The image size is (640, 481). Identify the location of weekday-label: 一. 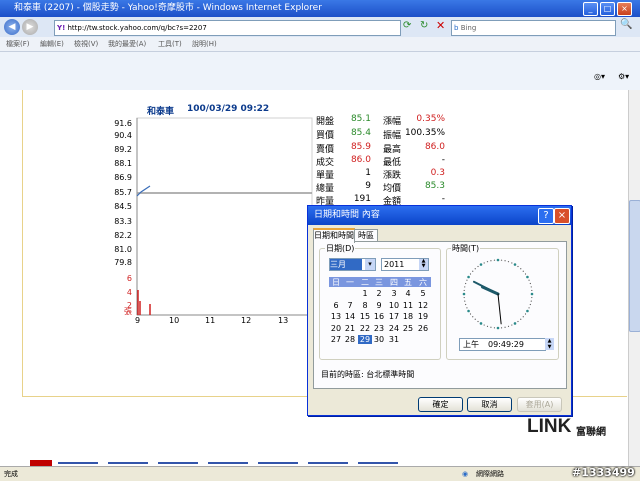
(350, 282).